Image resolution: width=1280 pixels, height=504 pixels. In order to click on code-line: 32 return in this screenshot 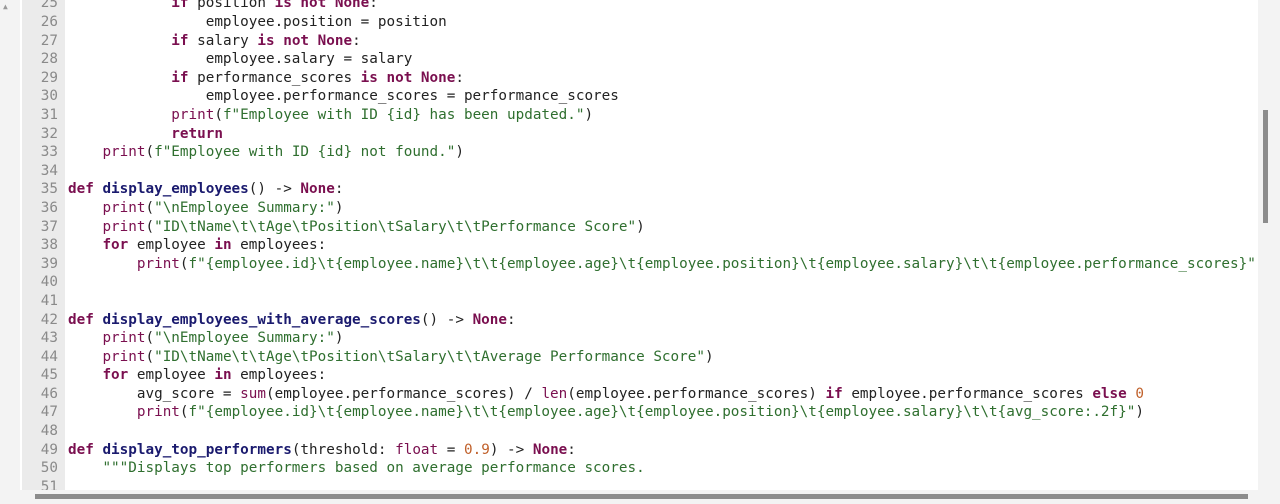, I will do `click(639, 134)`.